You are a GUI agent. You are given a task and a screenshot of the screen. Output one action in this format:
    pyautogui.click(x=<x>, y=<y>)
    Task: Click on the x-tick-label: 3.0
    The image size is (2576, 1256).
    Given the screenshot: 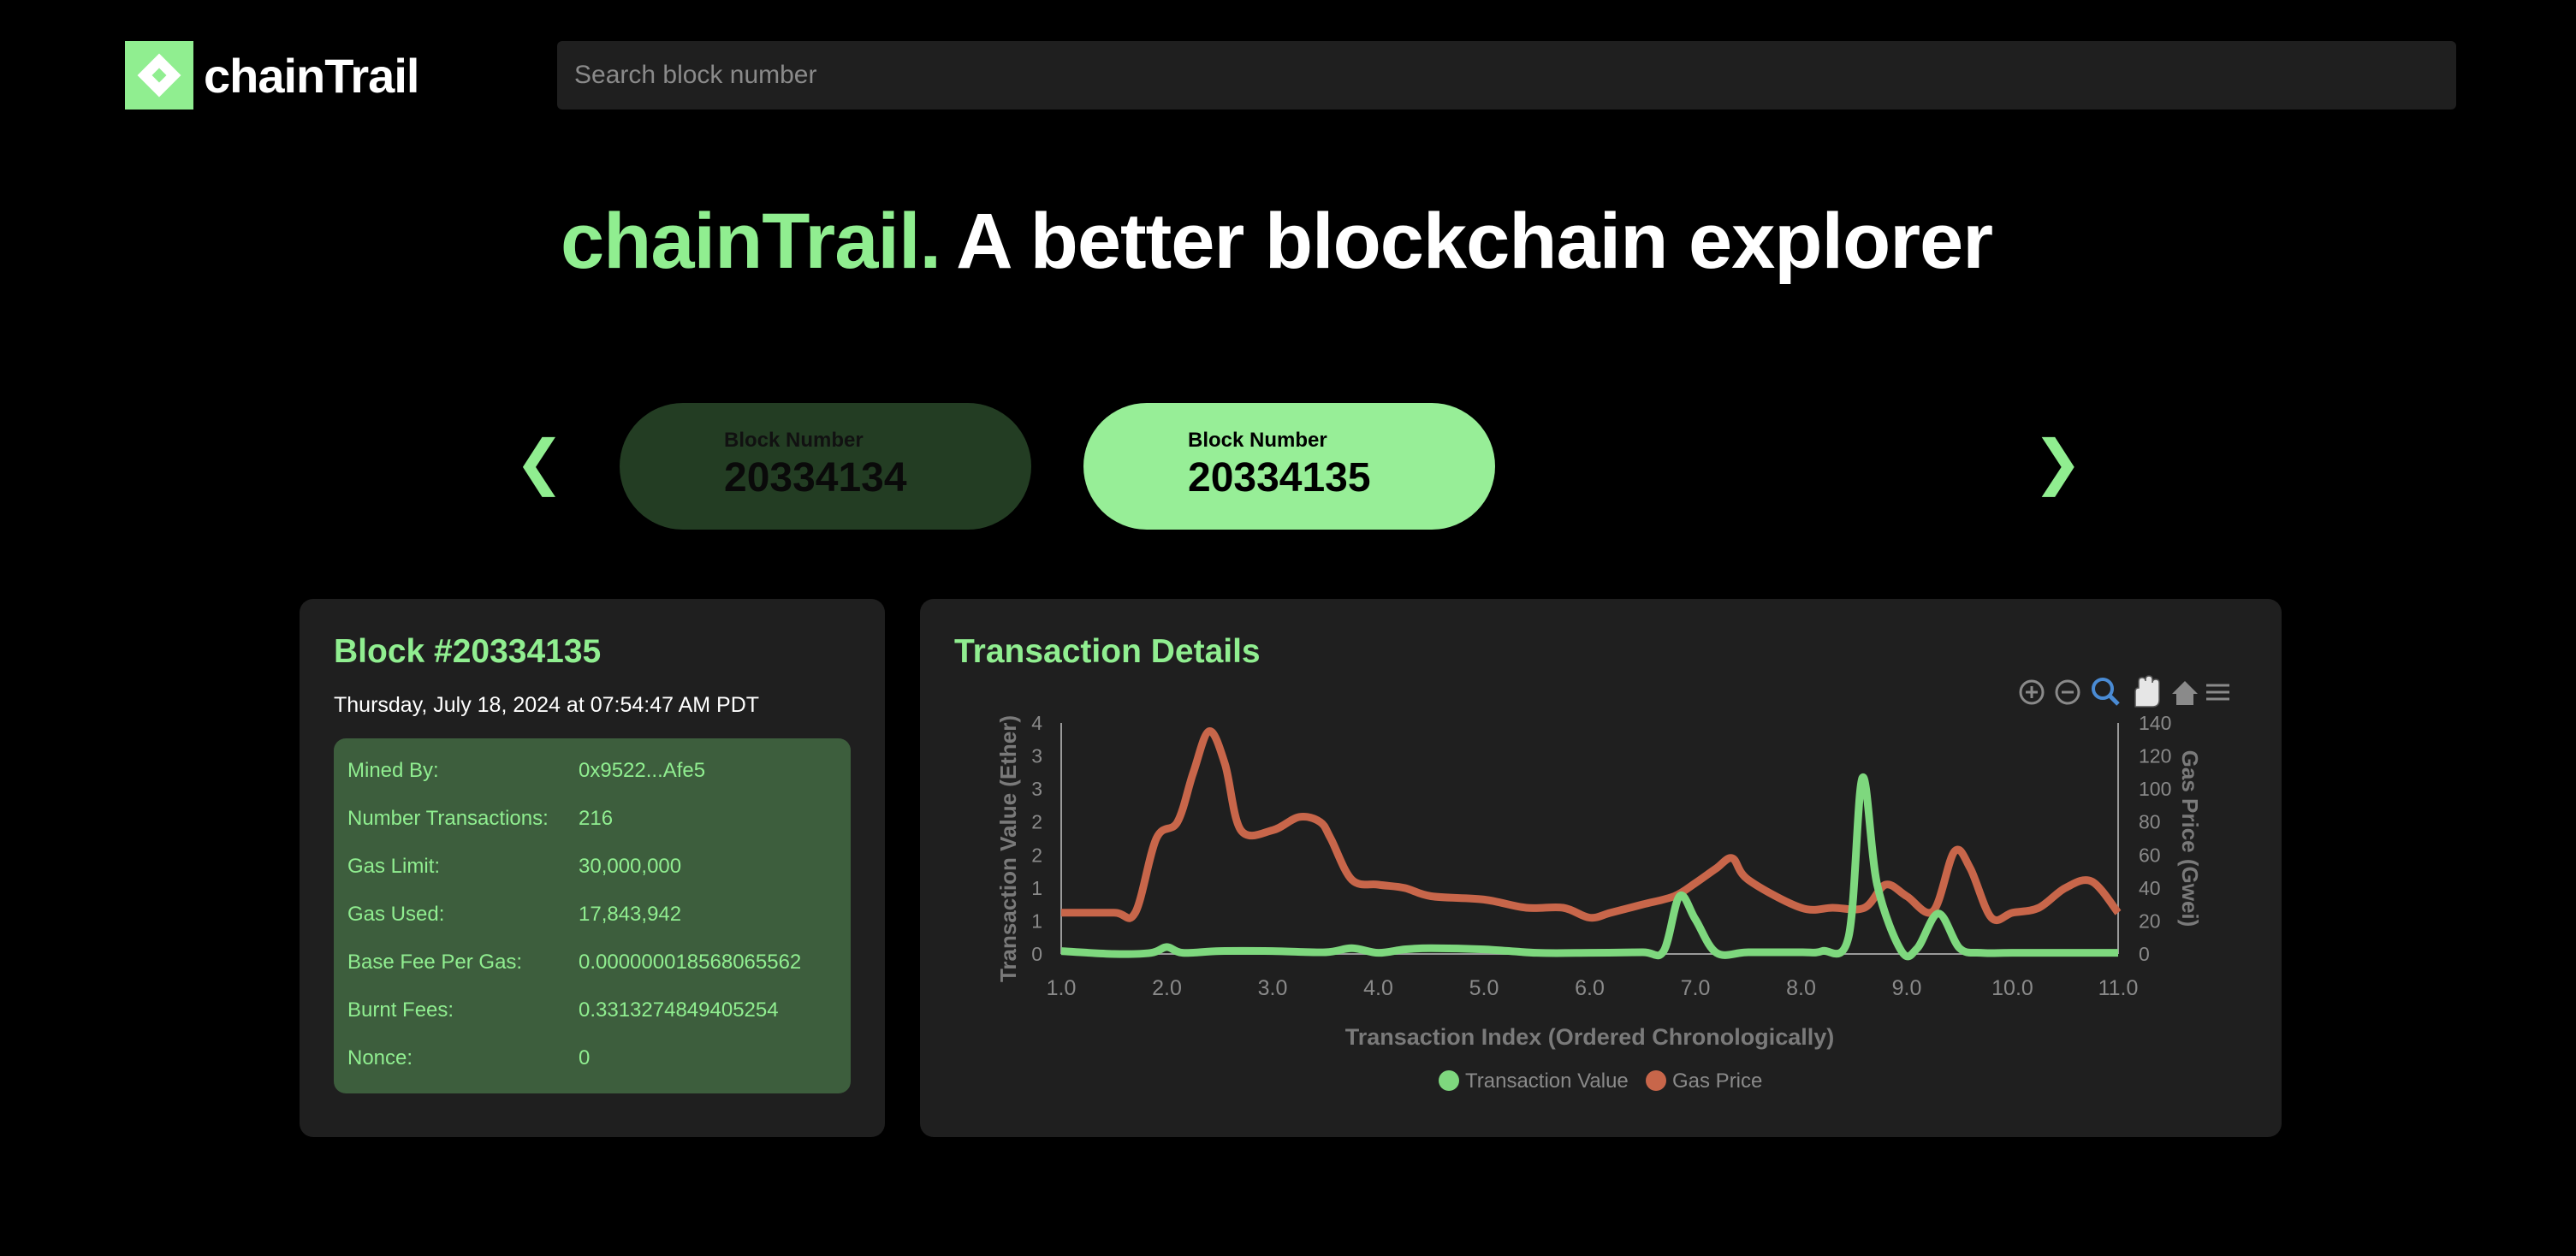 What is the action you would take?
    pyautogui.click(x=1273, y=988)
    